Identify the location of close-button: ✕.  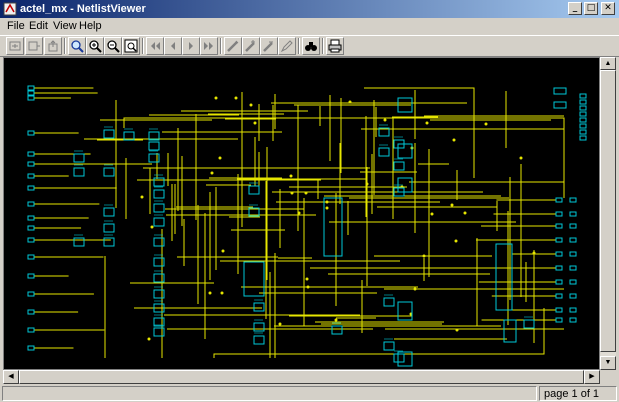
(608, 8).